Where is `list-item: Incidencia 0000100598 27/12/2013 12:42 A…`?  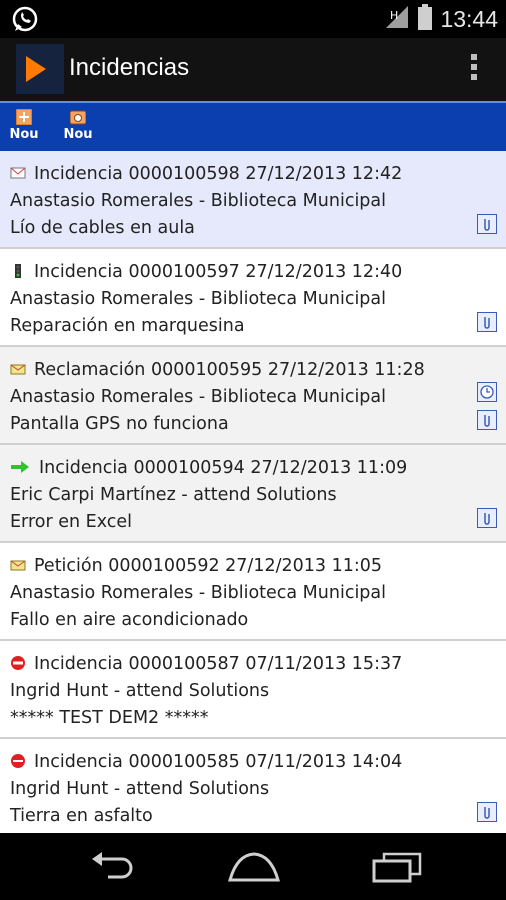
list-item: Incidencia 0000100598 27/12/2013 12:42 A… is located at coordinates (253, 200).